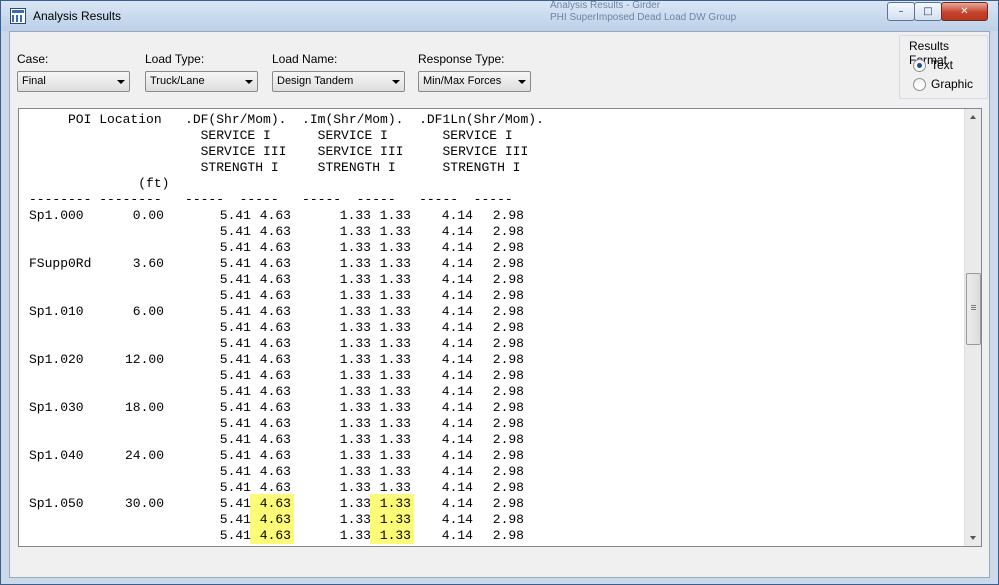 The image size is (999, 585). What do you see at coordinates (175, 59) in the screenshot?
I see `load-type-label: Load Type:` at bounding box center [175, 59].